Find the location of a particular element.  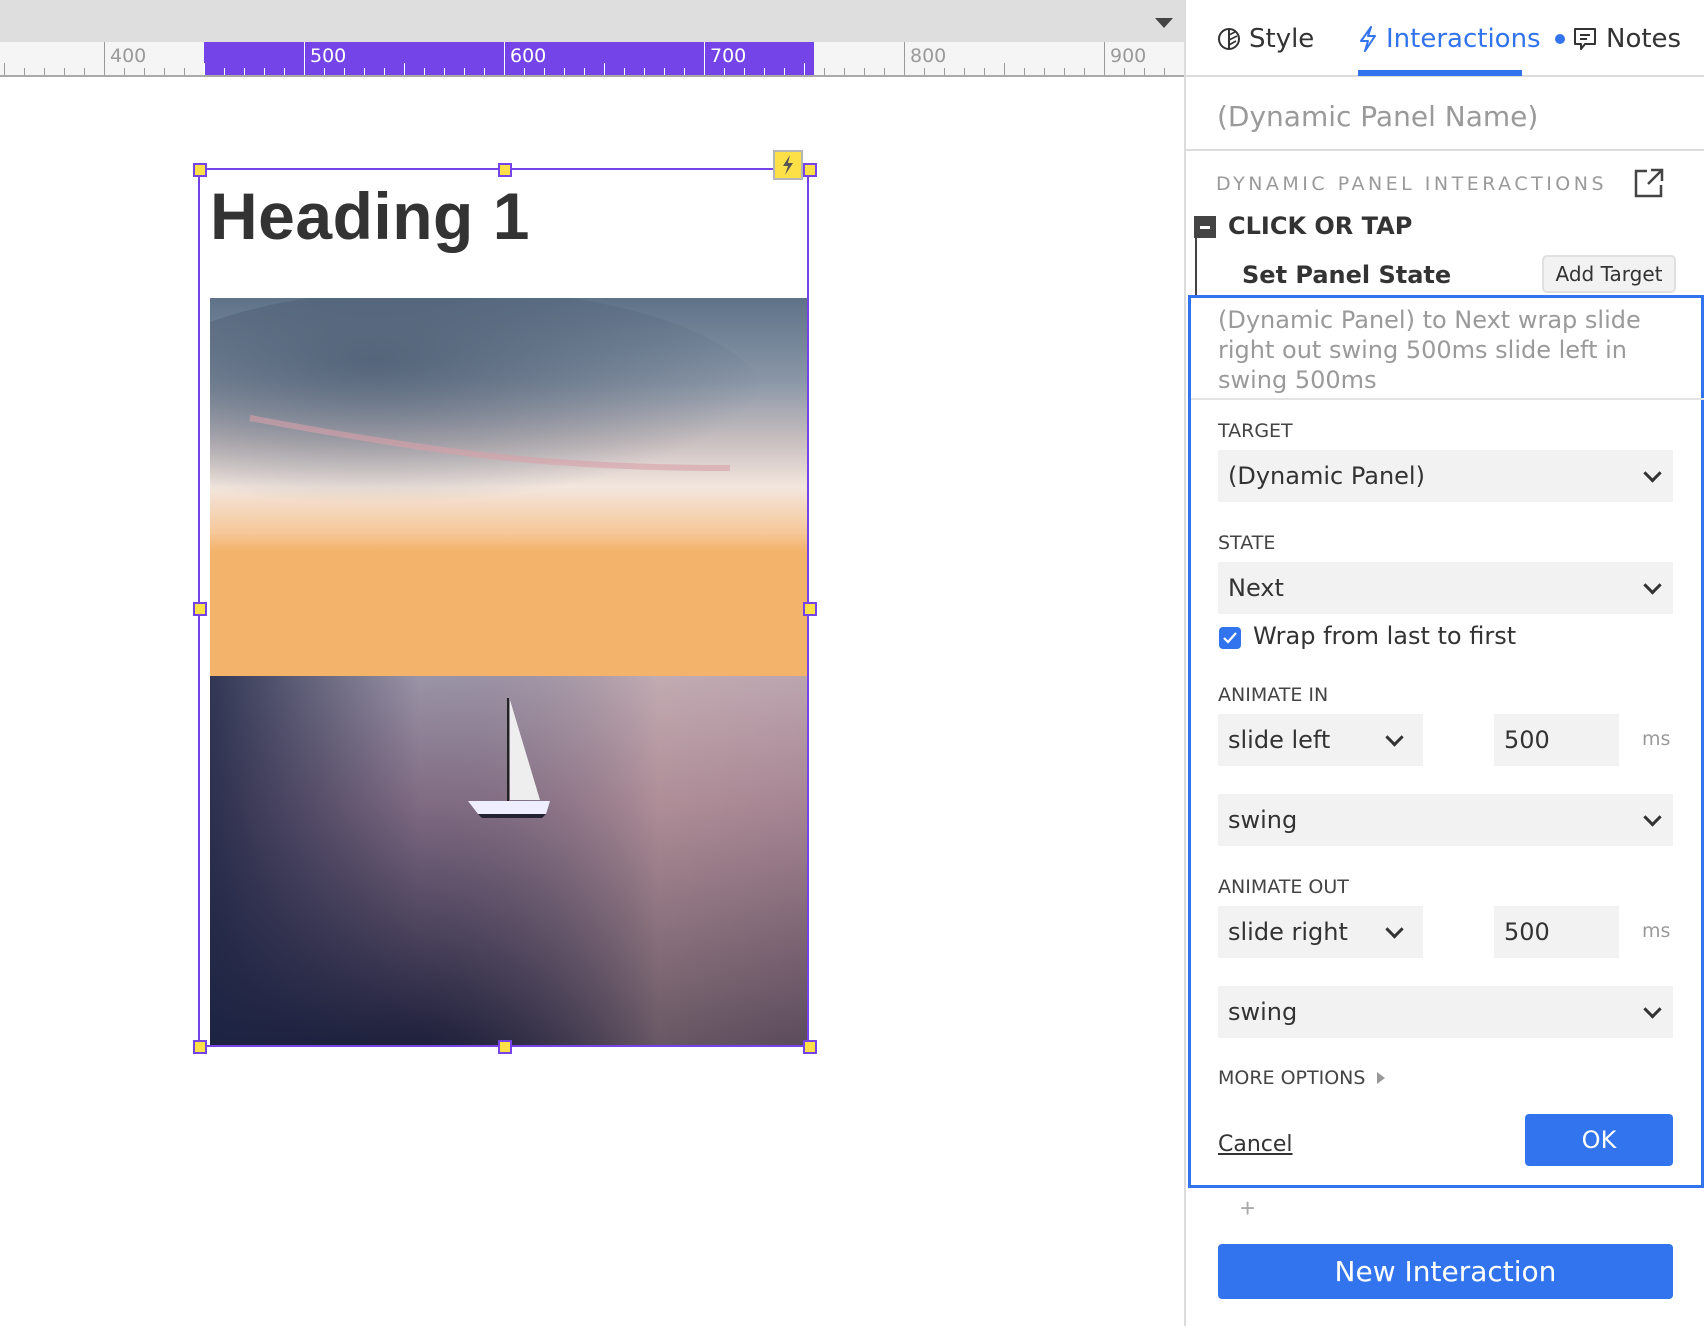

resize-handle-bottom-left is located at coordinates (200, 1047).